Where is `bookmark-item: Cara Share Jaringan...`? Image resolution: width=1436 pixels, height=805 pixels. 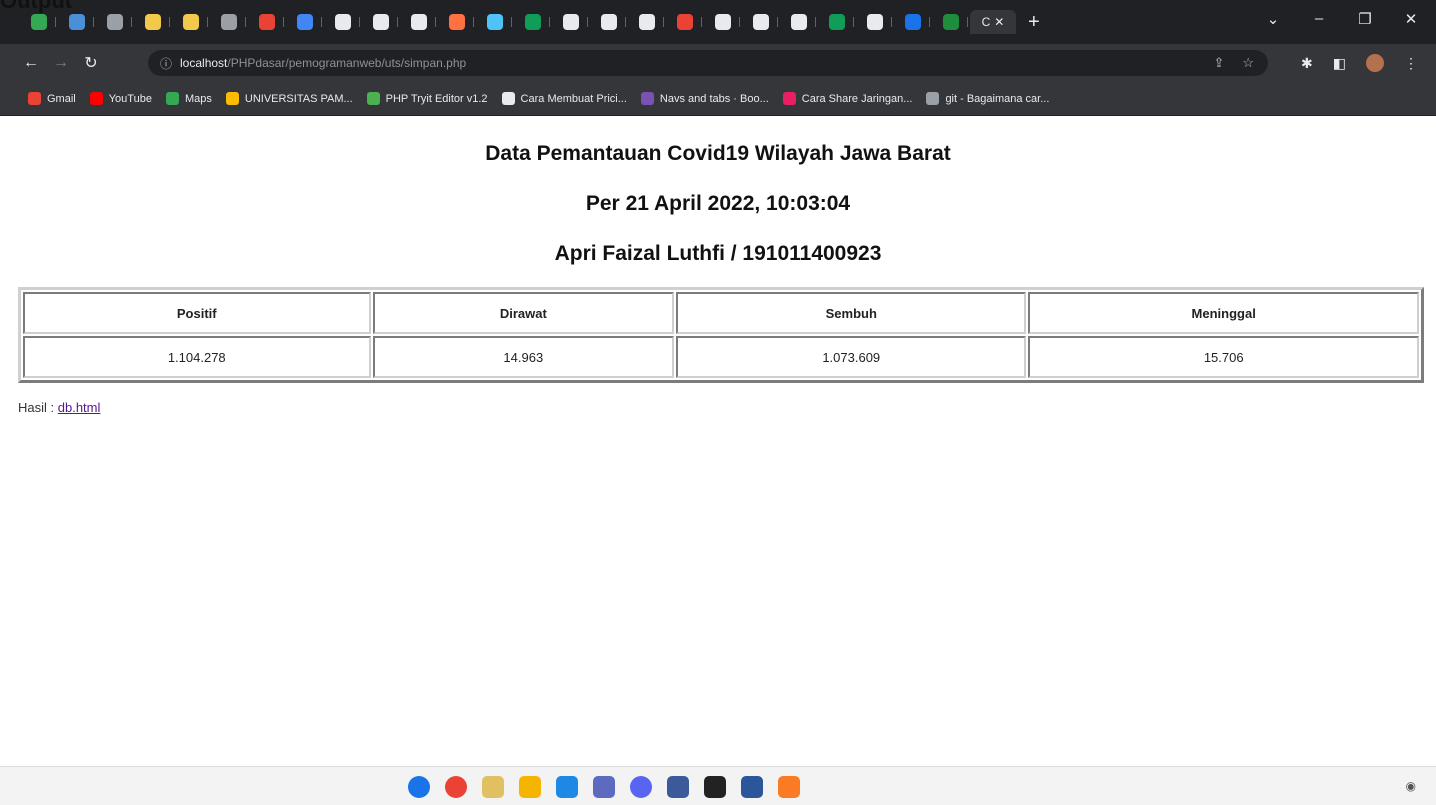 bookmark-item: Cara Share Jaringan... is located at coordinates (847, 98).